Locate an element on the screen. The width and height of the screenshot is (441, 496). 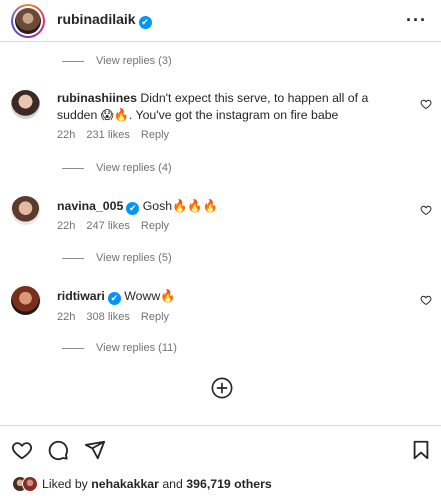
heart-icon is located at coordinates (22, 450).